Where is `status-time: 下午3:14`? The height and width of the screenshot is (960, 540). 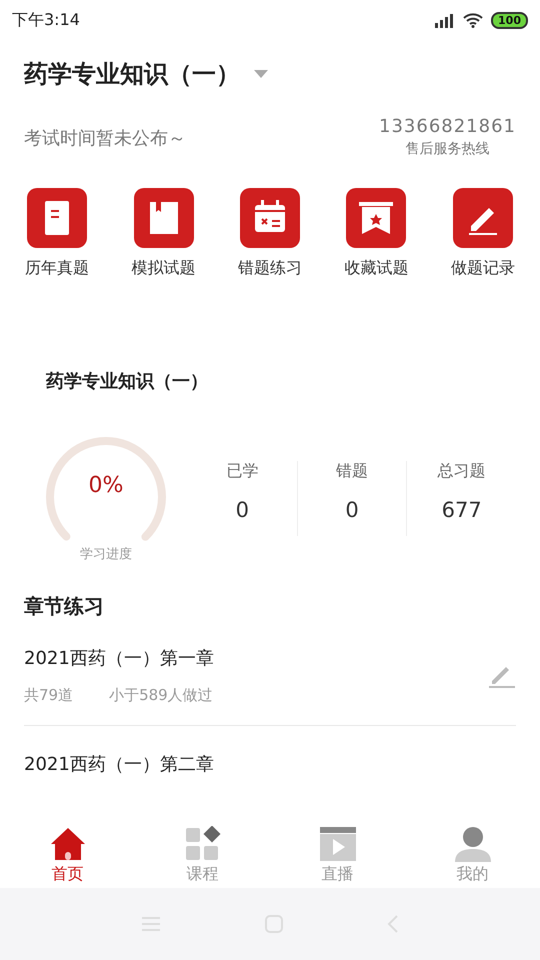
status-time: 下午3:14 is located at coordinates (46, 20).